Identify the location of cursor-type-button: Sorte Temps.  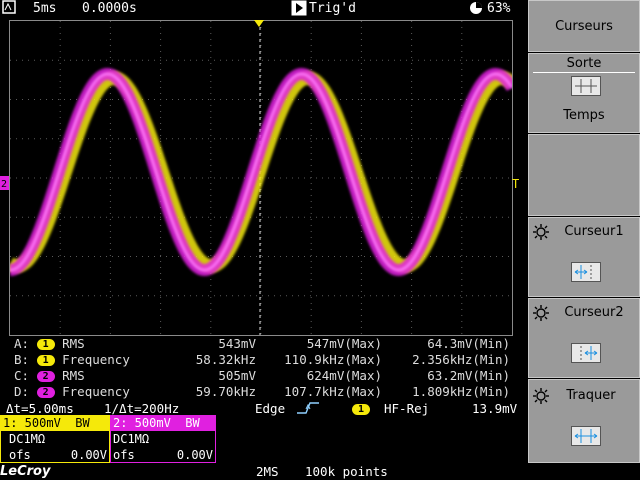
(584, 93).